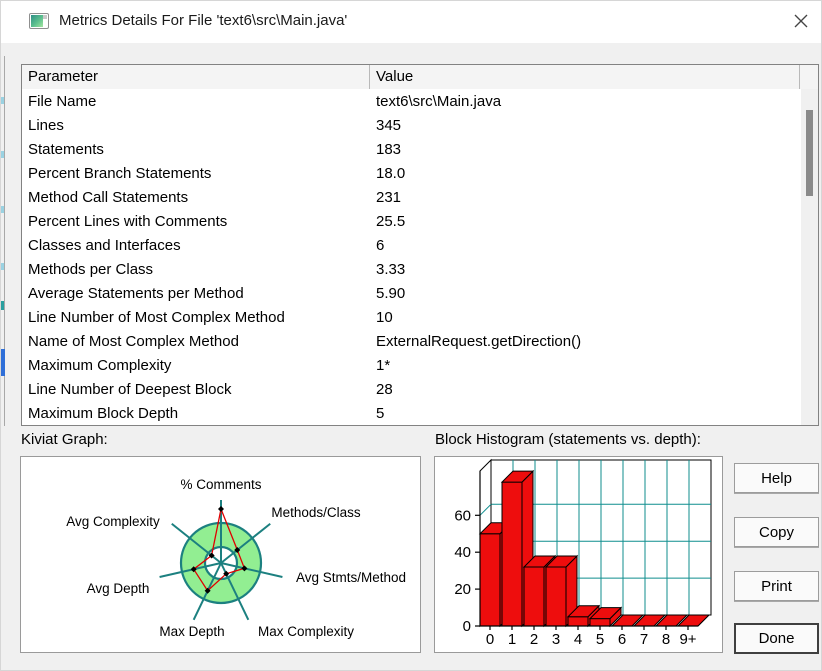 The width and height of the screenshot is (822, 671). I want to click on table-row: Average Statements per Method 5.90, so click(411, 293).